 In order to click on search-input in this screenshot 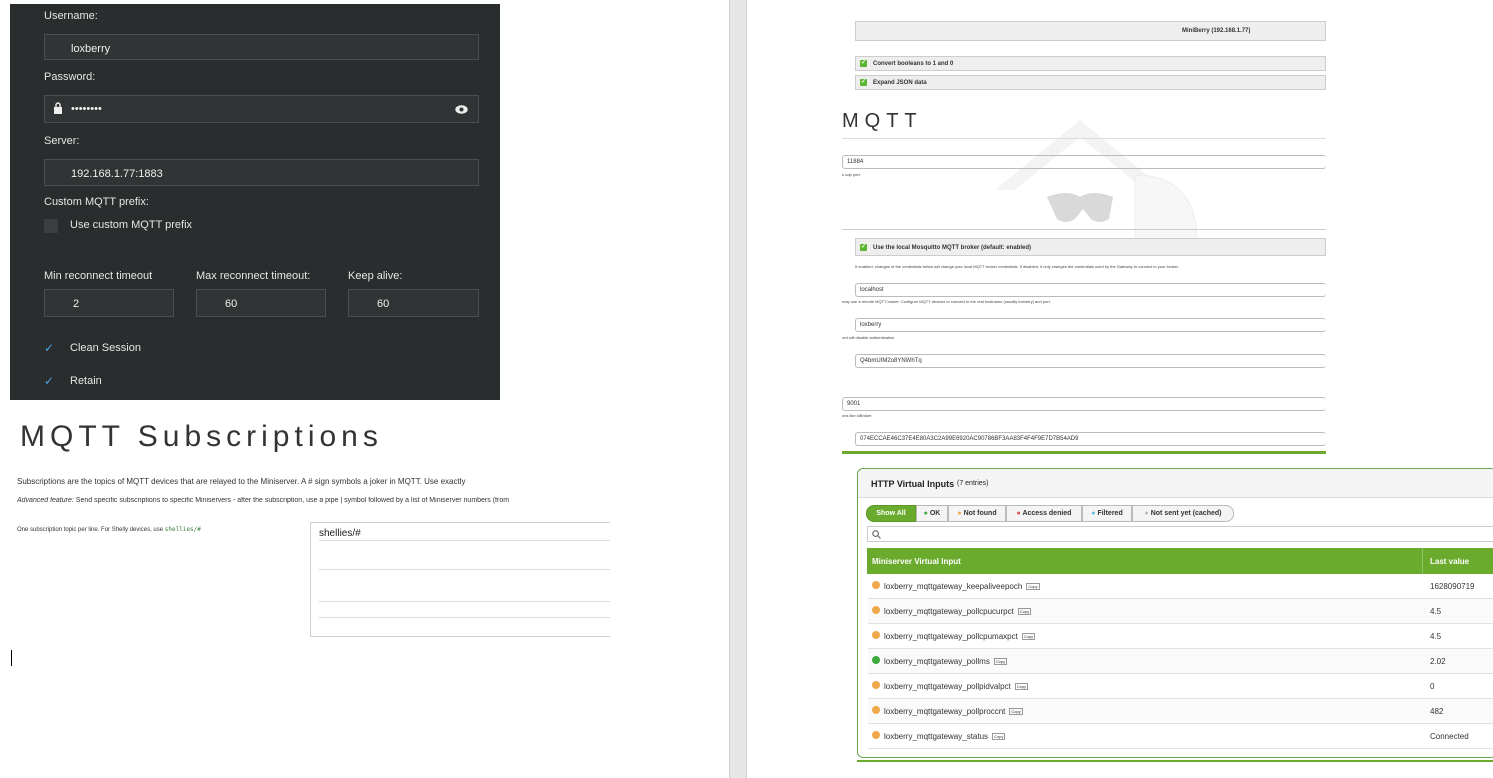, I will do `click(1180, 534)`.